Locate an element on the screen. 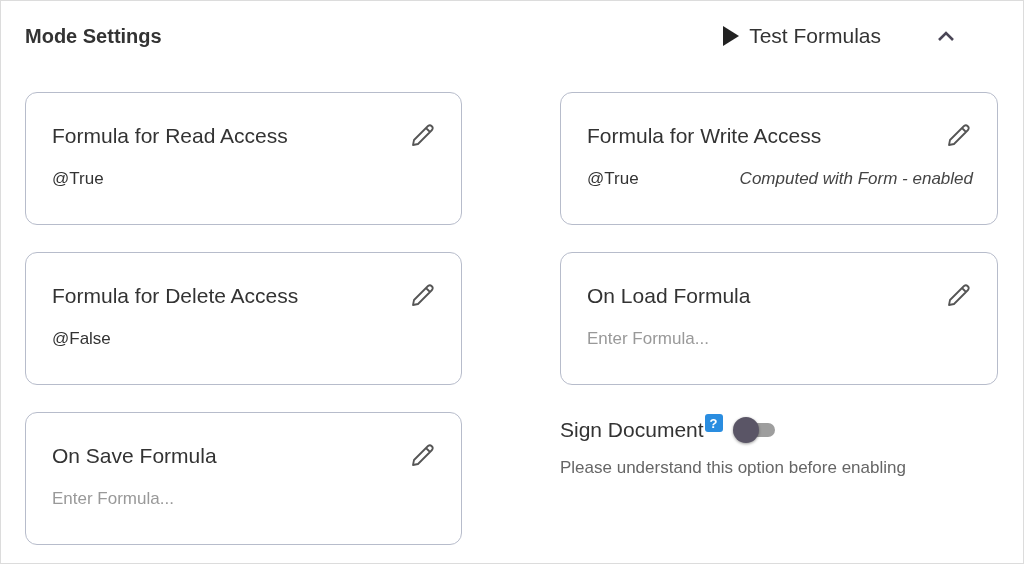 The width and height of the screenshot is (1024, 564). formula-card: Formula for Write Access @True Computed with Form - enabled is located at coordinates (779, 158).